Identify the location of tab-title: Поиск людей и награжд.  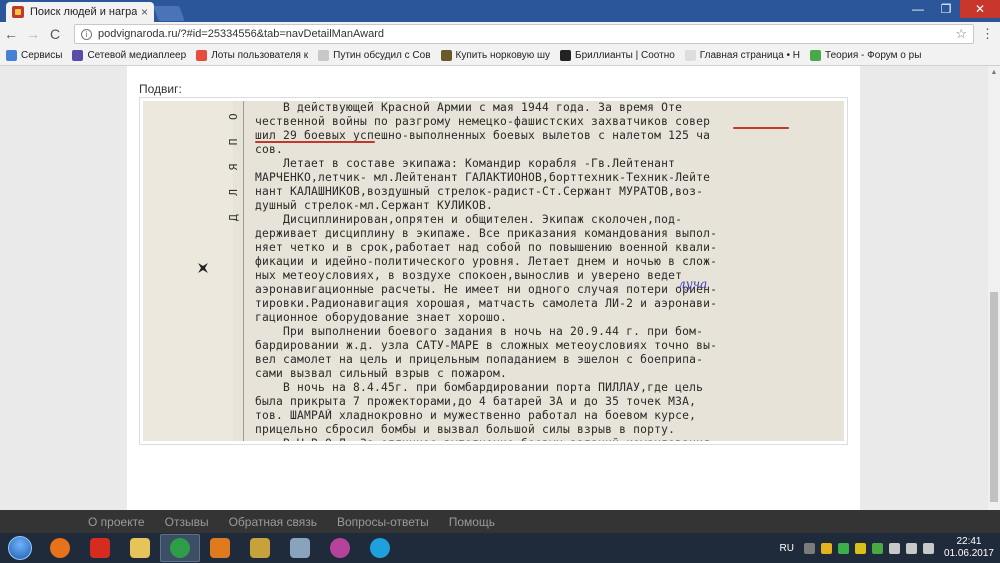
(83, 12).